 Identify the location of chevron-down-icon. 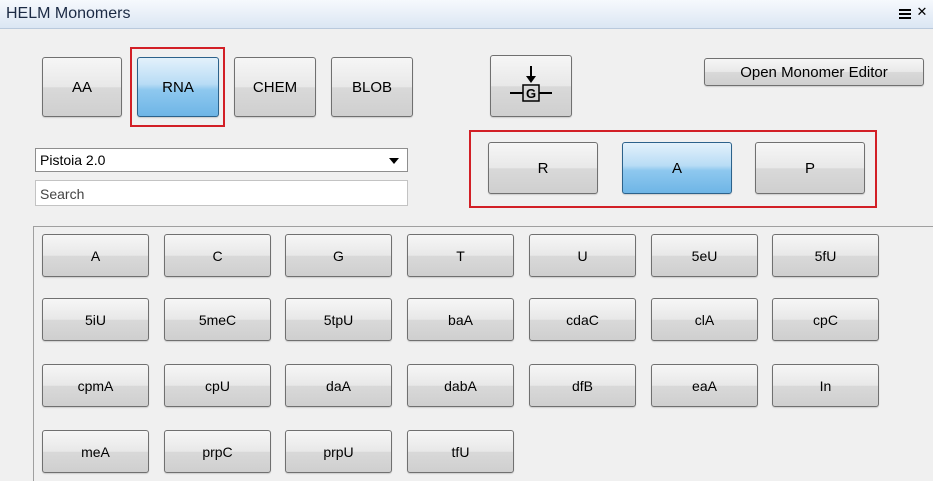
(394, 161).